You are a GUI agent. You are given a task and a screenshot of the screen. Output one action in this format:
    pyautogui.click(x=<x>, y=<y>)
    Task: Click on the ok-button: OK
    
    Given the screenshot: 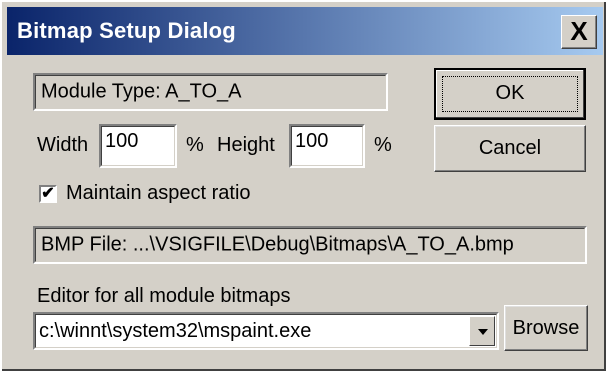 What is the action you would take?
    pyautogui.click(x=510, y=94)
    